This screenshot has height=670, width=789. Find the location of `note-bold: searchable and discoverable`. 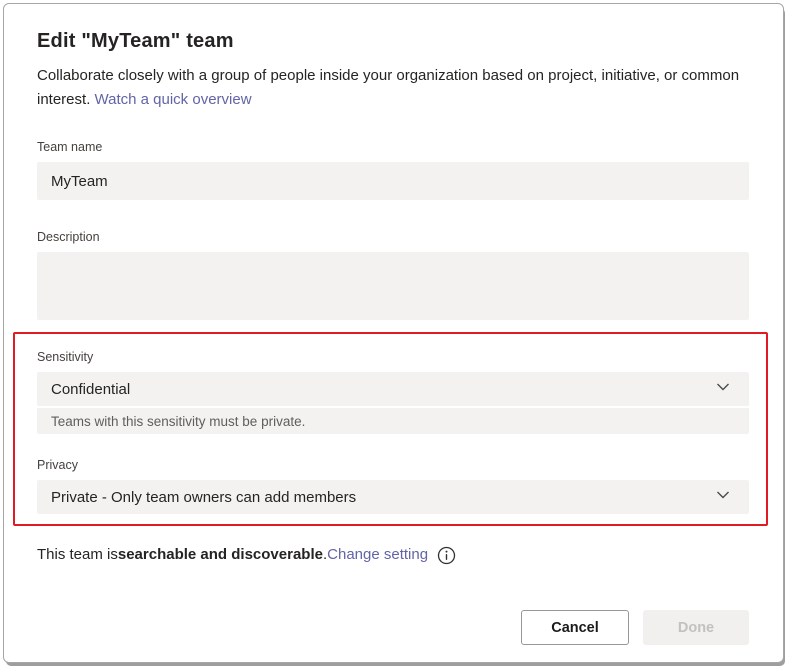

note-bold: searchable and discoverable is located at coordinates (220, 554).